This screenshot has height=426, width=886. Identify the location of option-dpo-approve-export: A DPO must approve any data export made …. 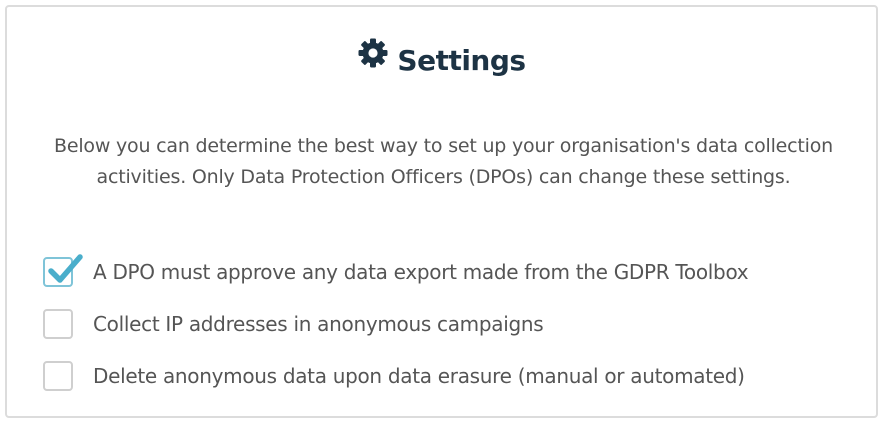
(453, 278).